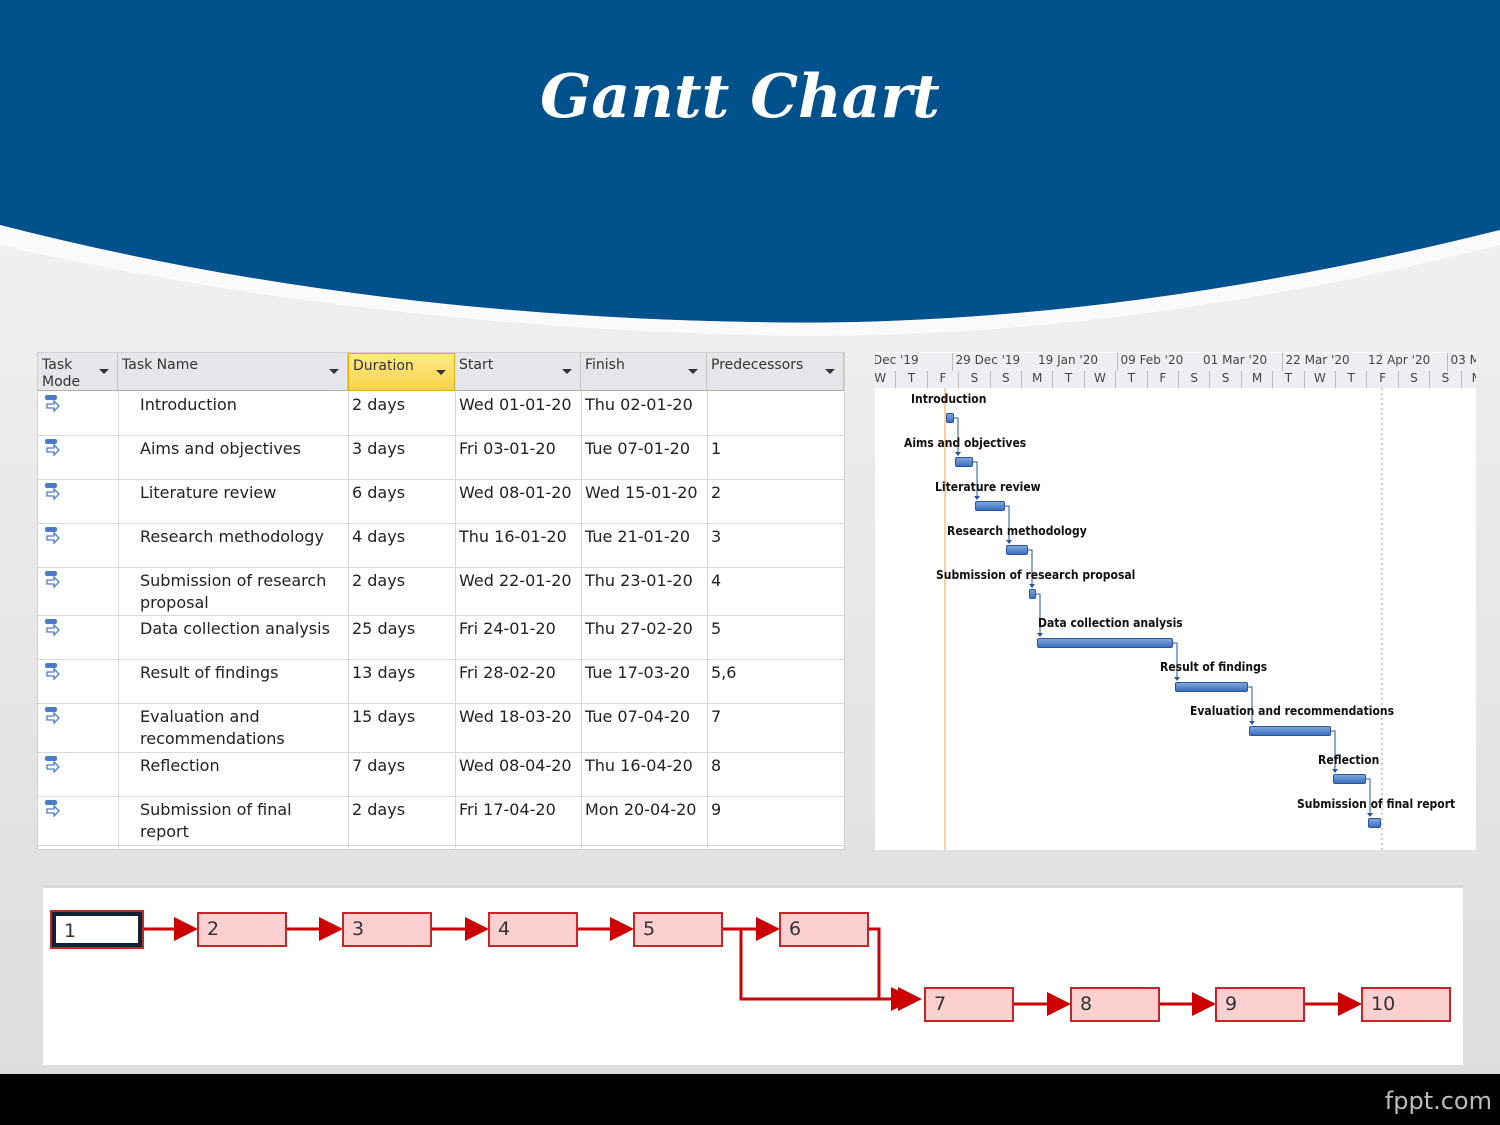 This screenshot has width=1500, height=1125. Describe the element at coordinates (188, 404) in the screenshot. I see `cell-name: Introduction` at that location.